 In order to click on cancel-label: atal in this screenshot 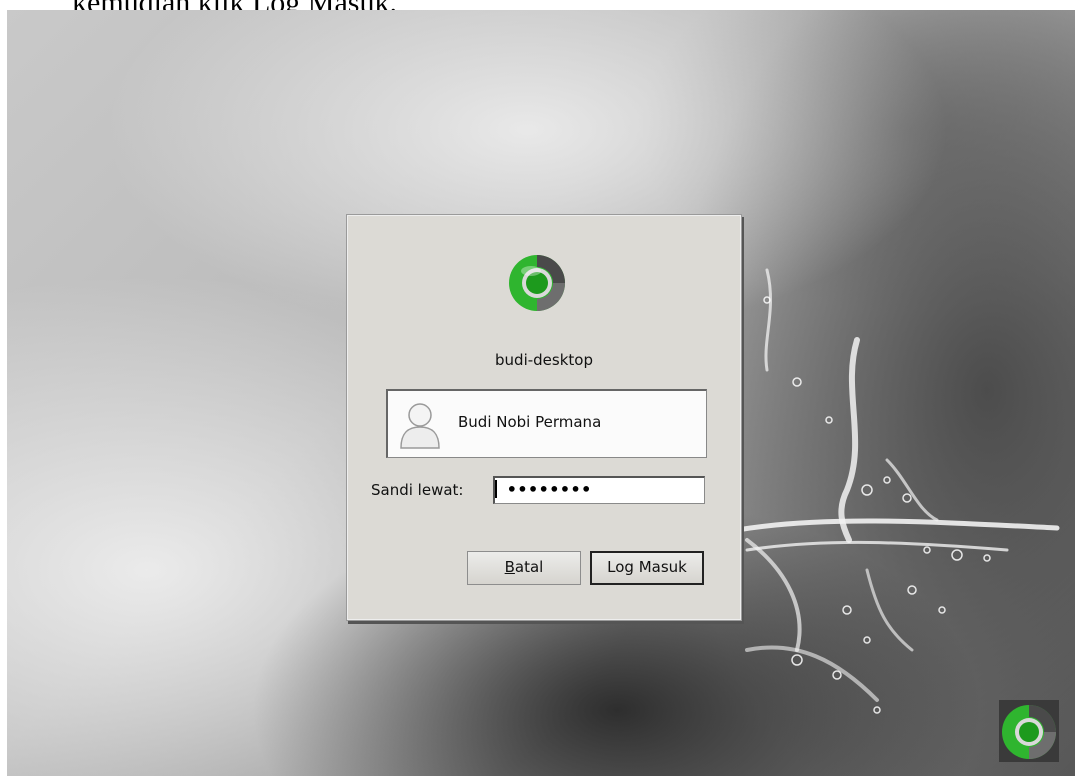, I will do `click(529, 567)`.